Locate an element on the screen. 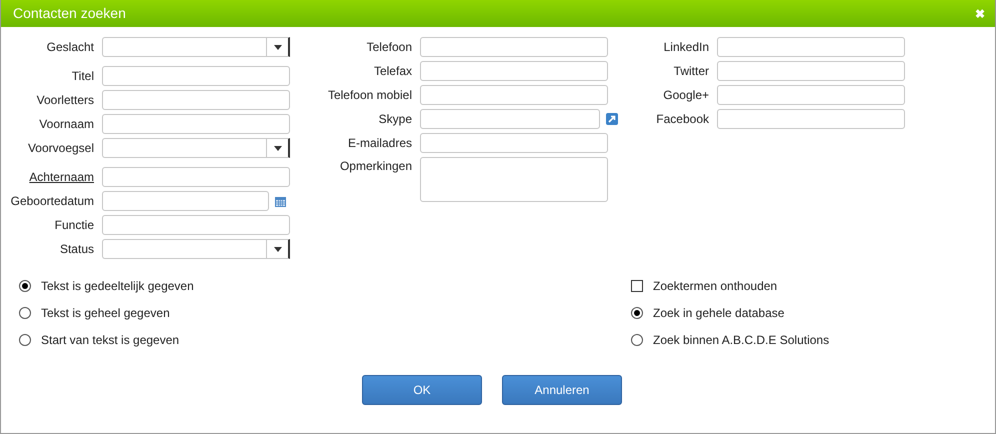  field-label: Telefoon is located at coordinates (389, 47).